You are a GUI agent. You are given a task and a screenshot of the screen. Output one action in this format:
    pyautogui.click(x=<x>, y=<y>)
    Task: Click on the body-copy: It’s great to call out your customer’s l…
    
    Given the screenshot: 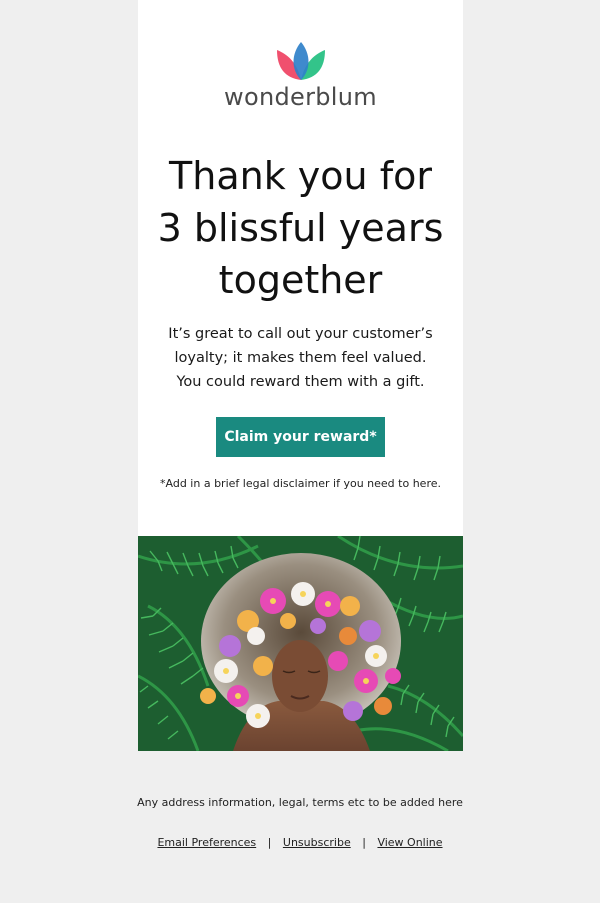 What is the action you would take?
    pyautogui.click(x=300, y=358)
    